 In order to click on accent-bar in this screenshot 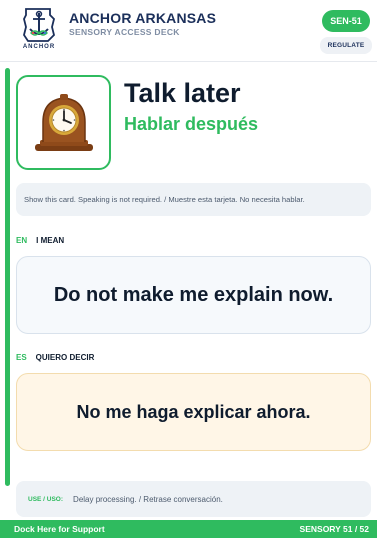, I will do `click(7, 277)`.